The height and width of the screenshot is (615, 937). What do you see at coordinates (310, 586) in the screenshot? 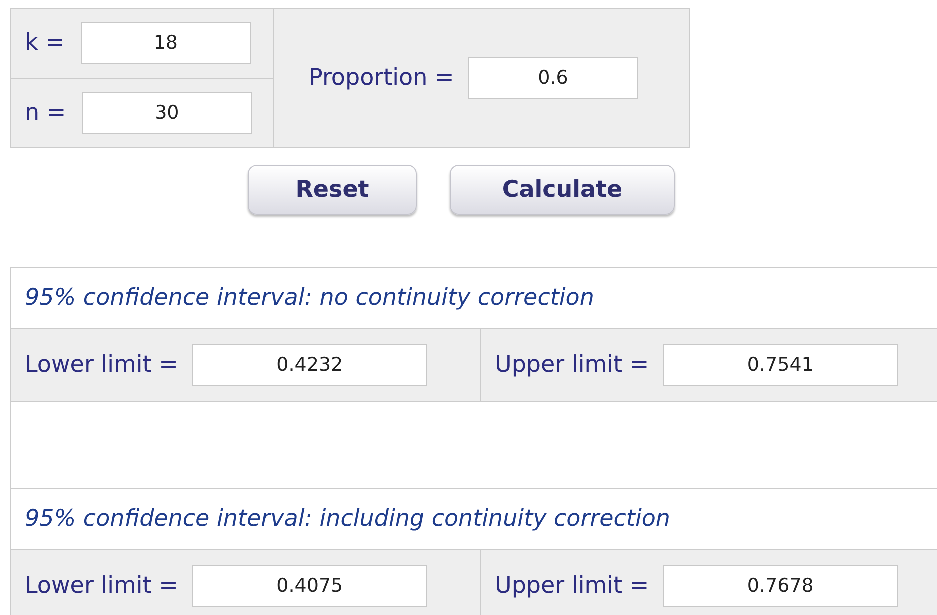
I see `result-field: 0.4075` at bounding box center [310, 586].